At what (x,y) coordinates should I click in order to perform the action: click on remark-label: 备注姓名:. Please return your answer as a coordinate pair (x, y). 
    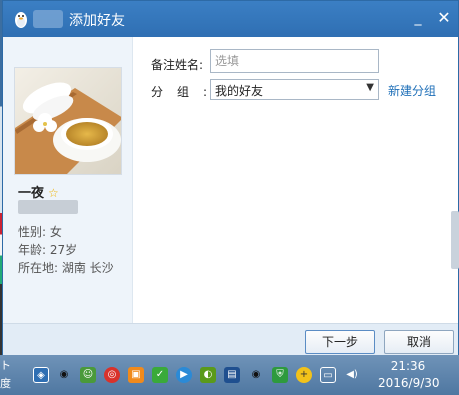
    Looking at the image, I should click on (177, 65).